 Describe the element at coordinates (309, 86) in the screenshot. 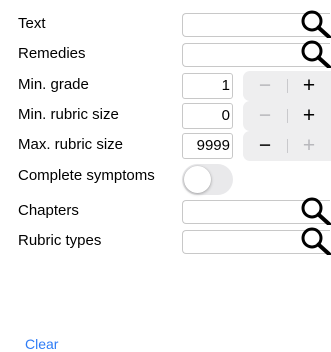

I see `min-grade-increment-button: +` at that location.